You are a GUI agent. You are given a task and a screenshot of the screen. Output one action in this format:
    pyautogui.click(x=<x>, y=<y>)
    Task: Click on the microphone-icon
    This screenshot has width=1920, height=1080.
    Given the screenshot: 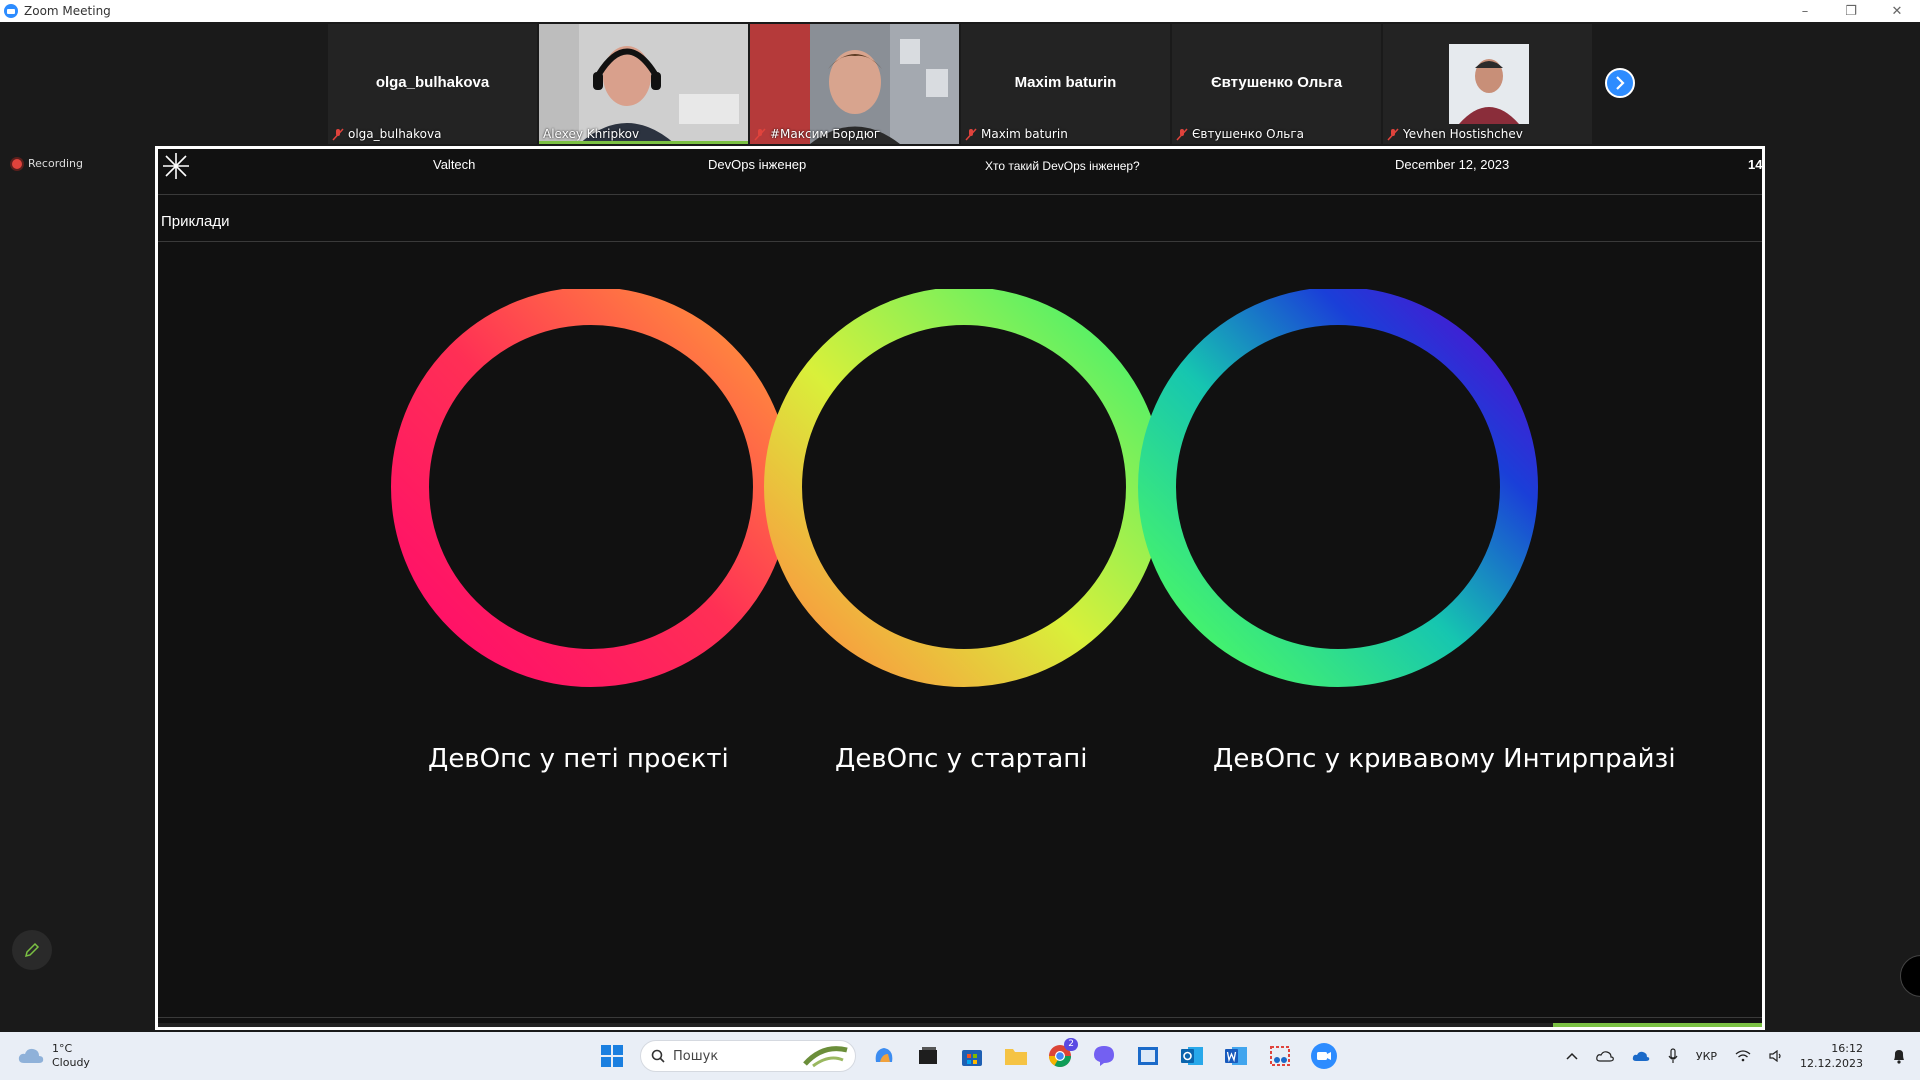 What is the action you would take?
    pyautogui.click(x=1673, y=1056)
    